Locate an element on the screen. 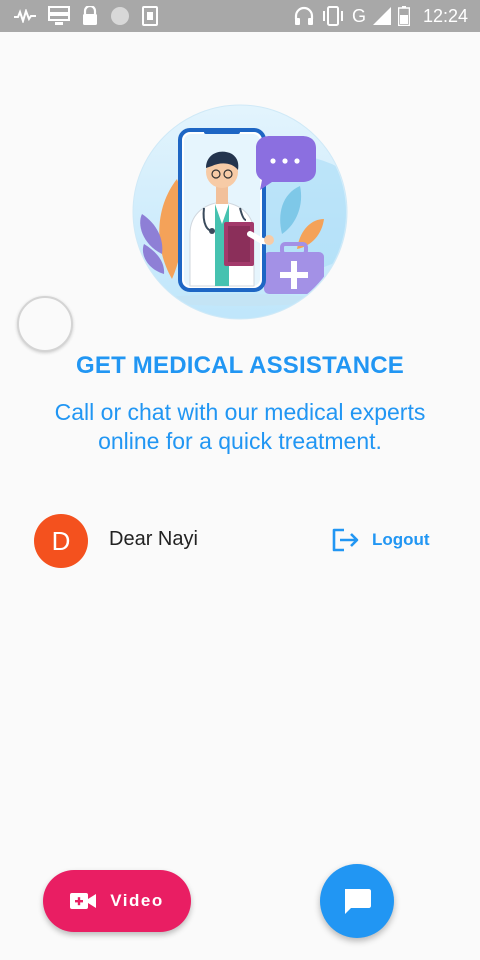  signal-wave-icon is located at coordinates (25, 16).